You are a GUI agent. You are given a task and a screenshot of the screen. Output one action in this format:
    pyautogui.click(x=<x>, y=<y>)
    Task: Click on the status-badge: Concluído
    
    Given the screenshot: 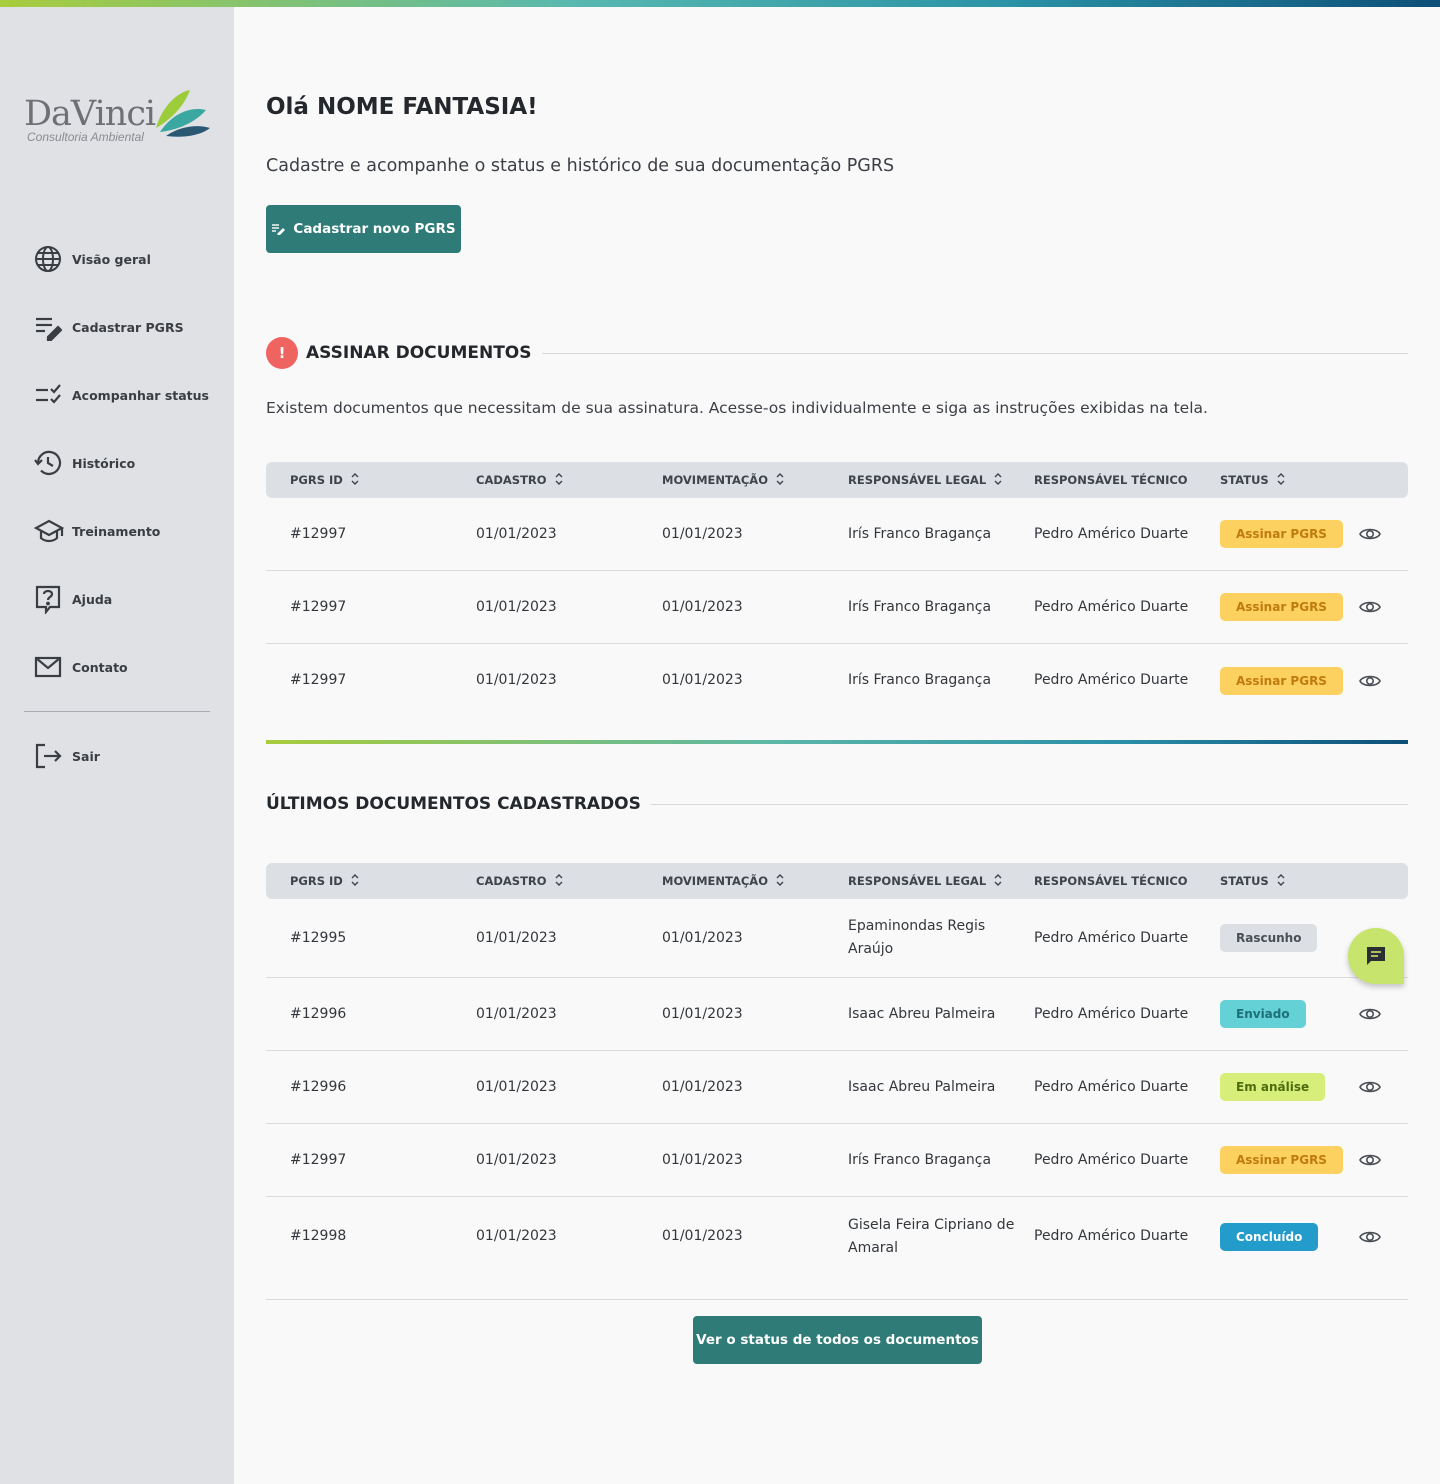 What is the action you would take?
    pyautogui.click(x=1269, y=1236)
    